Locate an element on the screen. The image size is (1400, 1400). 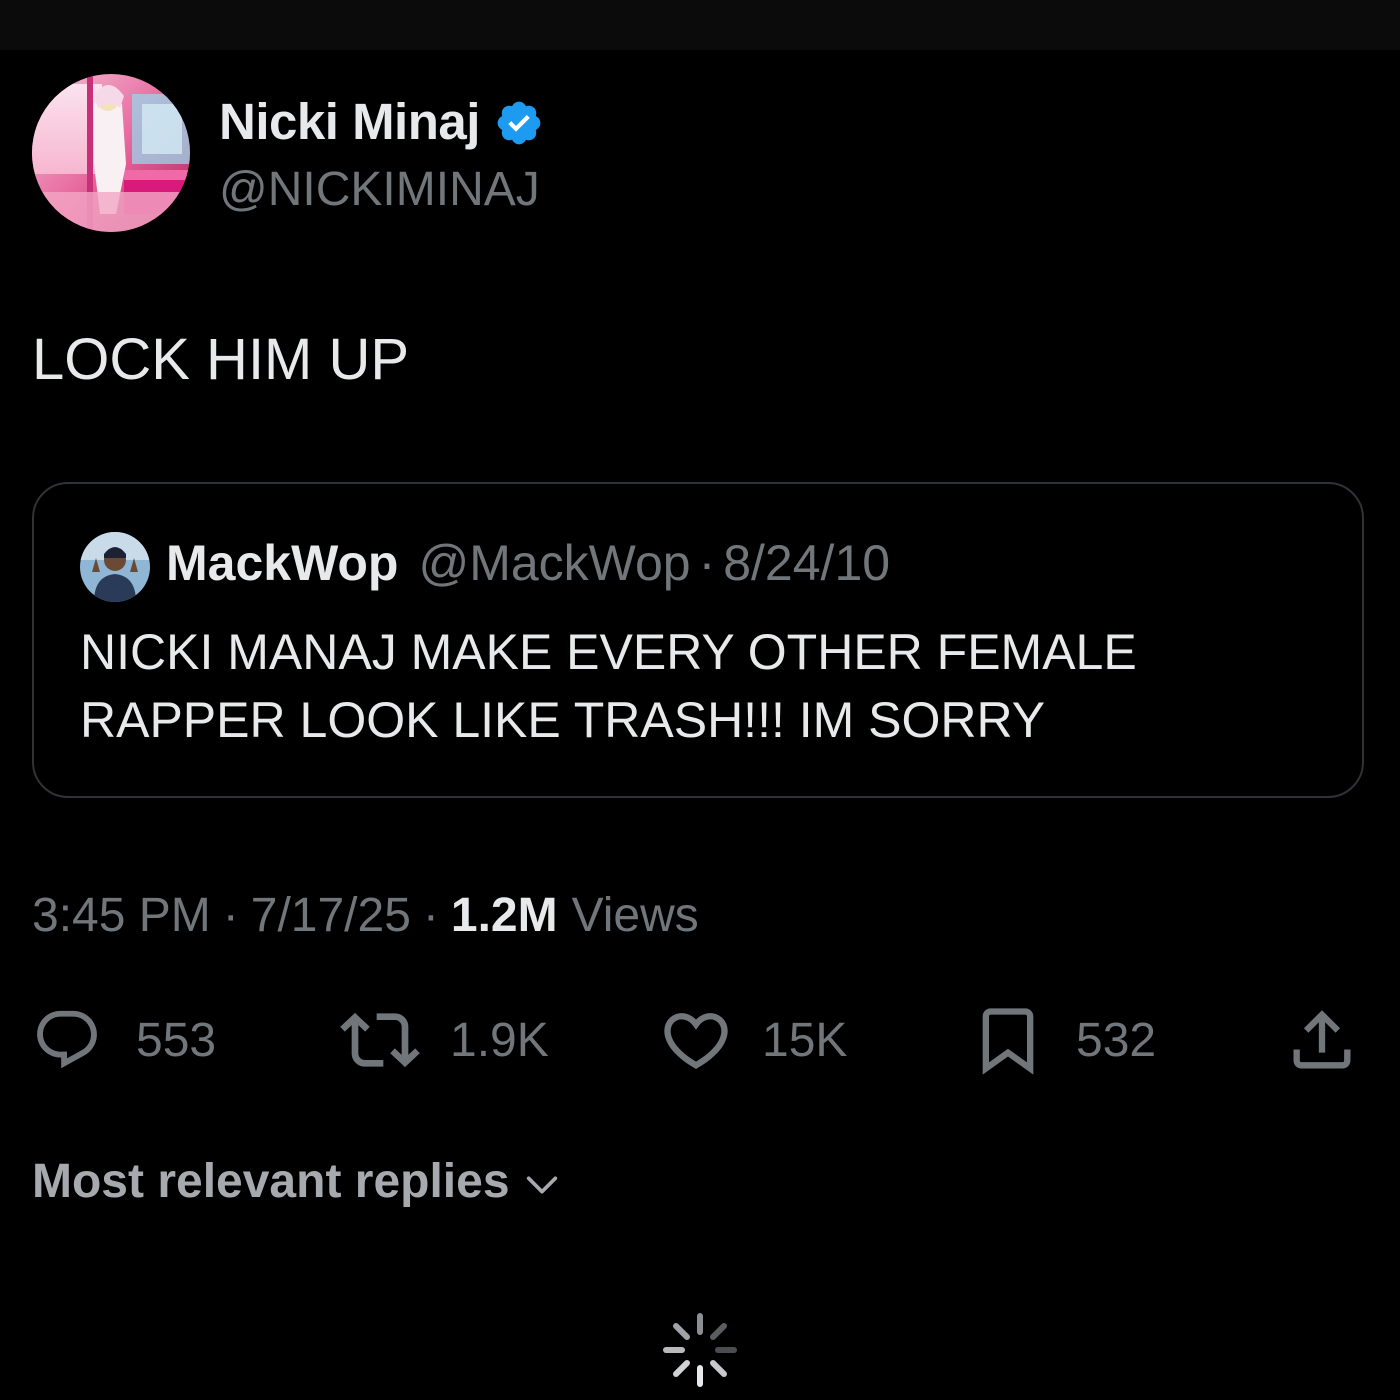
tweet-text: LOCK HIM UP is located at coordinates (221, 359).